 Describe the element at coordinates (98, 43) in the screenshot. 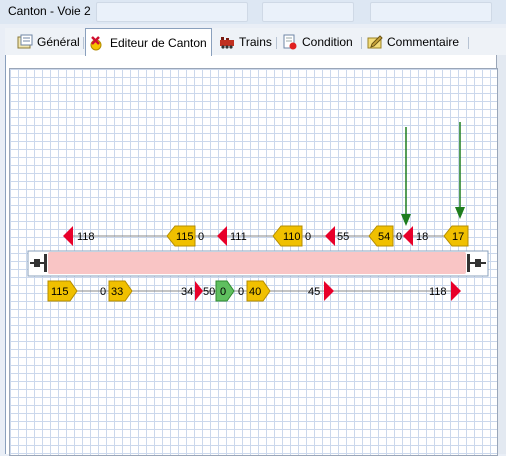

I see `canton-editor-icon` at that location.